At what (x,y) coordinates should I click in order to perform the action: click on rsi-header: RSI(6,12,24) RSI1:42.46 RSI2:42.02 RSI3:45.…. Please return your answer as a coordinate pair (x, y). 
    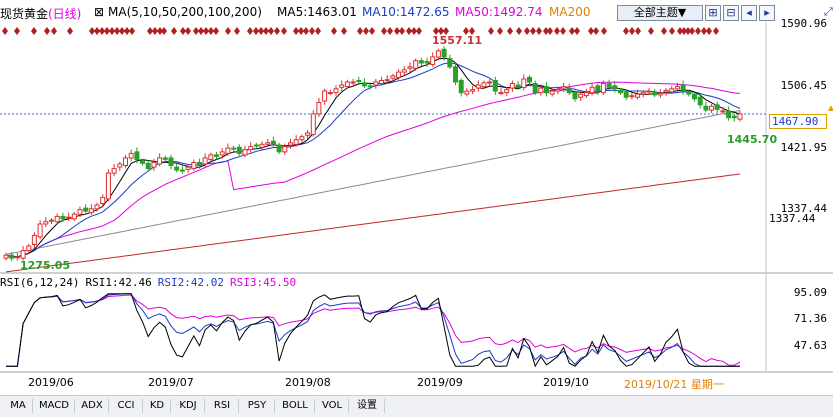
    Looking at the image, I should click on (151, 282).